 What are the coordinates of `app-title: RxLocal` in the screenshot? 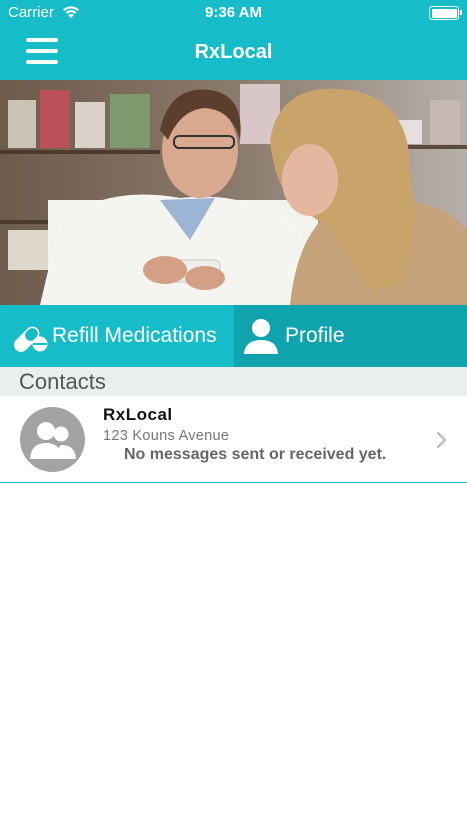 It's located at (233, 52).